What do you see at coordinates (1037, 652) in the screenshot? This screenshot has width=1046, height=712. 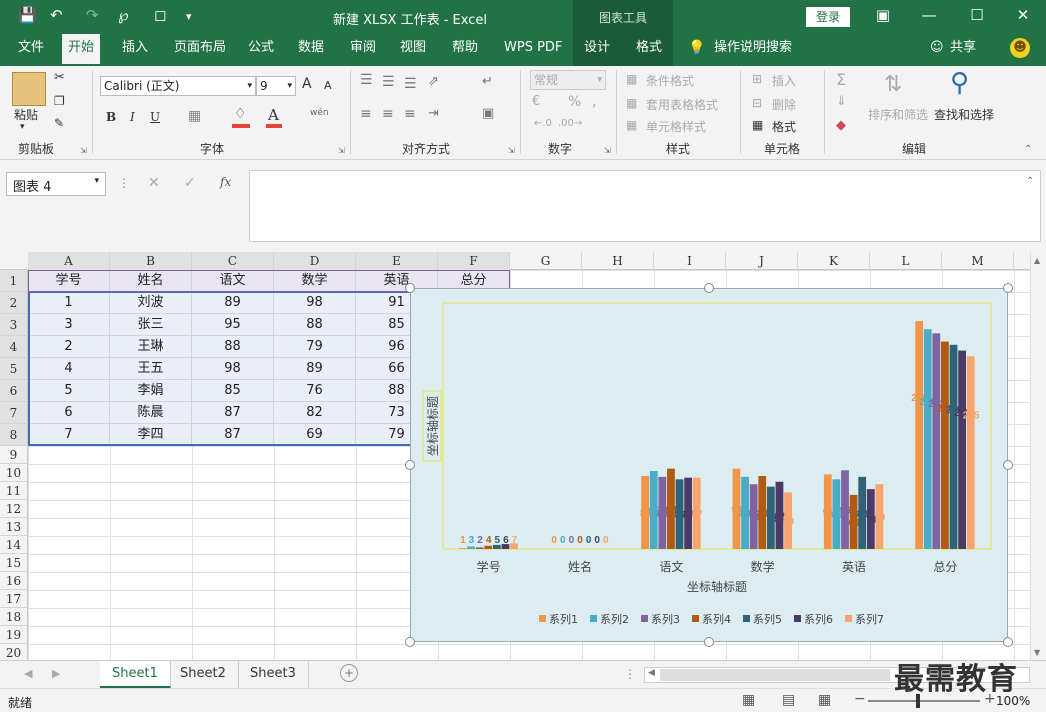 I see `scroll-down-icon: ▼` at bounding box center [1037, 652].